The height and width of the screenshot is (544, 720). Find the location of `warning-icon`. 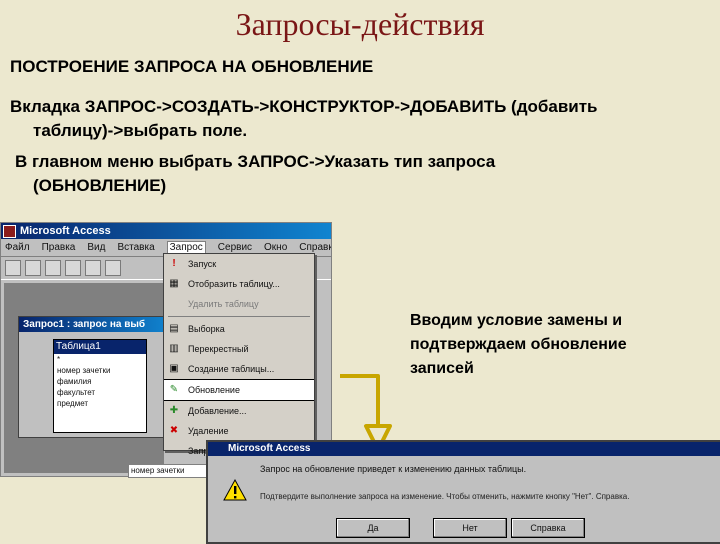

warning-icon is located at coordinates (235, 489).